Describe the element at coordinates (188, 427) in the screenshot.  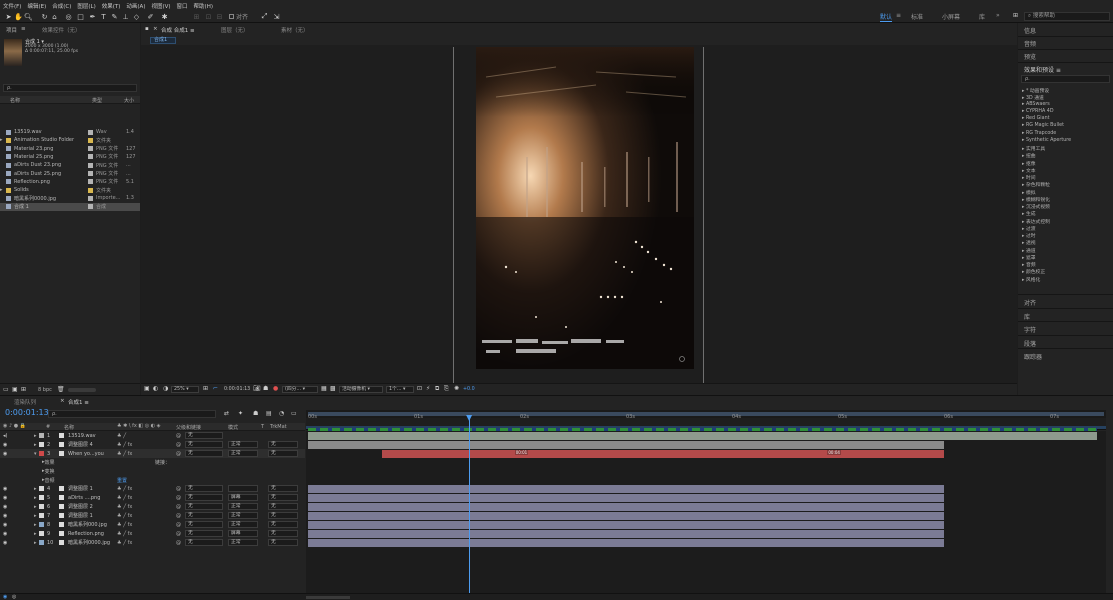
I see `column-parent: 父级和链接` at that location.